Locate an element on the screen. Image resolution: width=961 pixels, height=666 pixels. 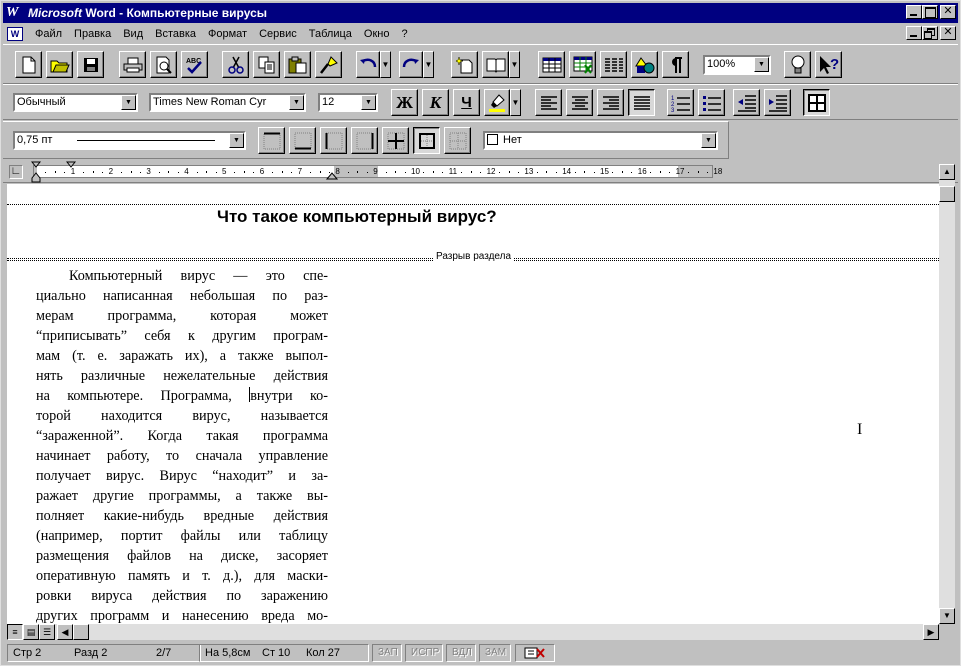
undo-button is located at coordinates (368, 64).